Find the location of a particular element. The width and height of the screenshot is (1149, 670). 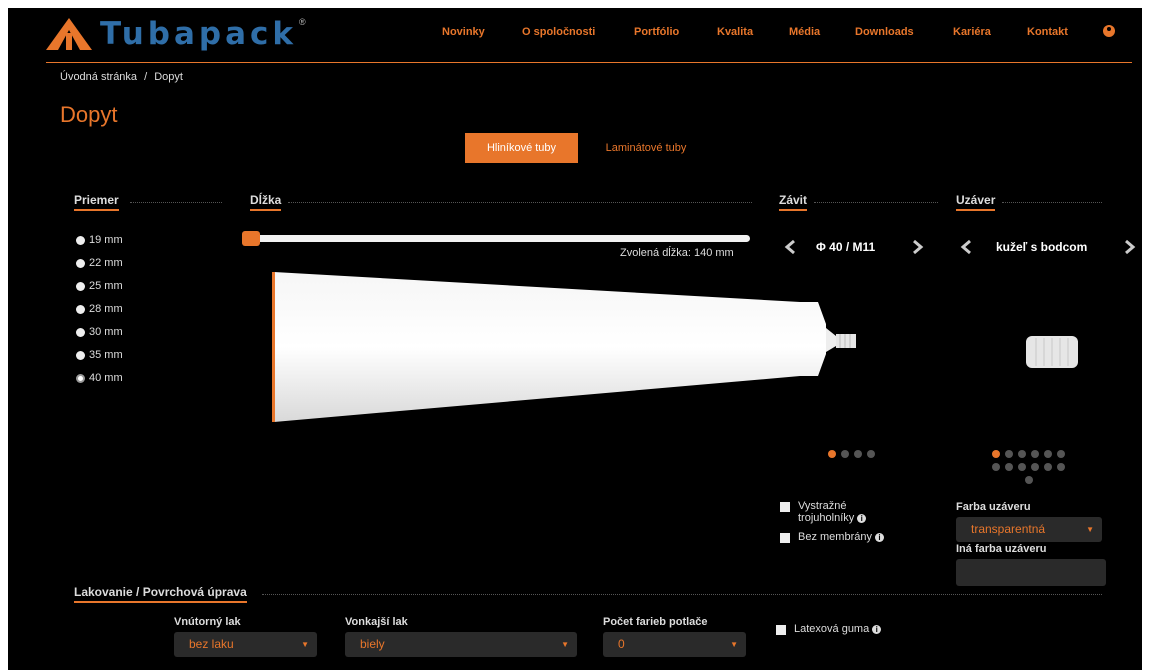

nav-item-novinky: Novinky is located at coordinates (463, 32).